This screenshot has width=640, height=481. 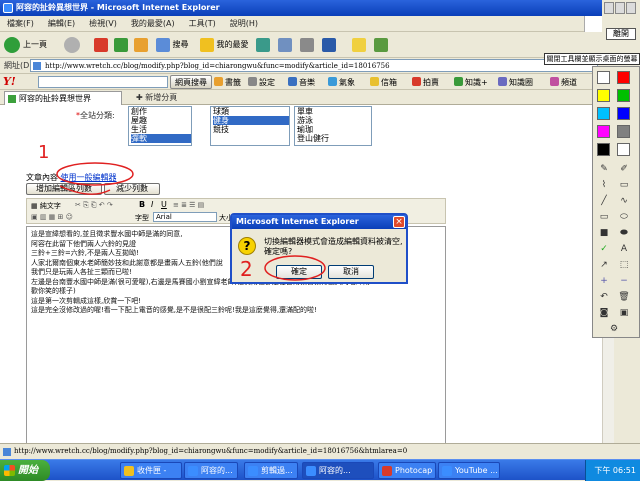 What do you see at coordinates (141, 45) in the screenshot?
I see `home-button` at bounding box center [141, 45].